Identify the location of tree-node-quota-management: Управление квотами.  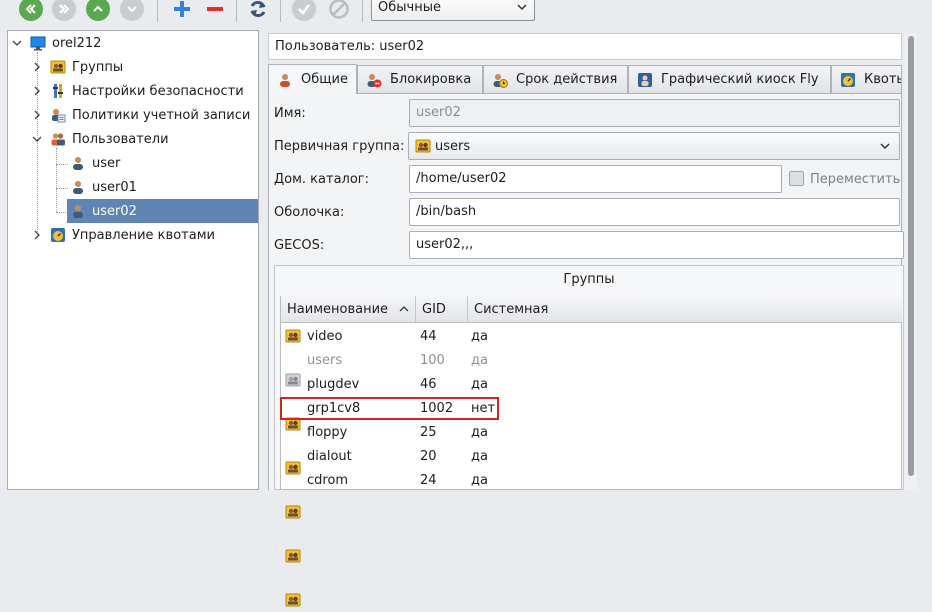
(123, 235).